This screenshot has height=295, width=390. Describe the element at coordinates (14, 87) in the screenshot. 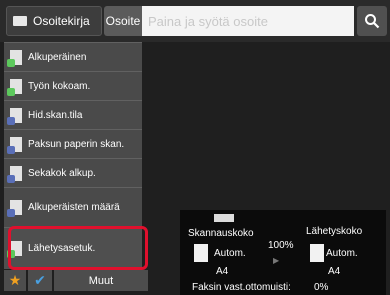

I see `job-build-icon` at that location.